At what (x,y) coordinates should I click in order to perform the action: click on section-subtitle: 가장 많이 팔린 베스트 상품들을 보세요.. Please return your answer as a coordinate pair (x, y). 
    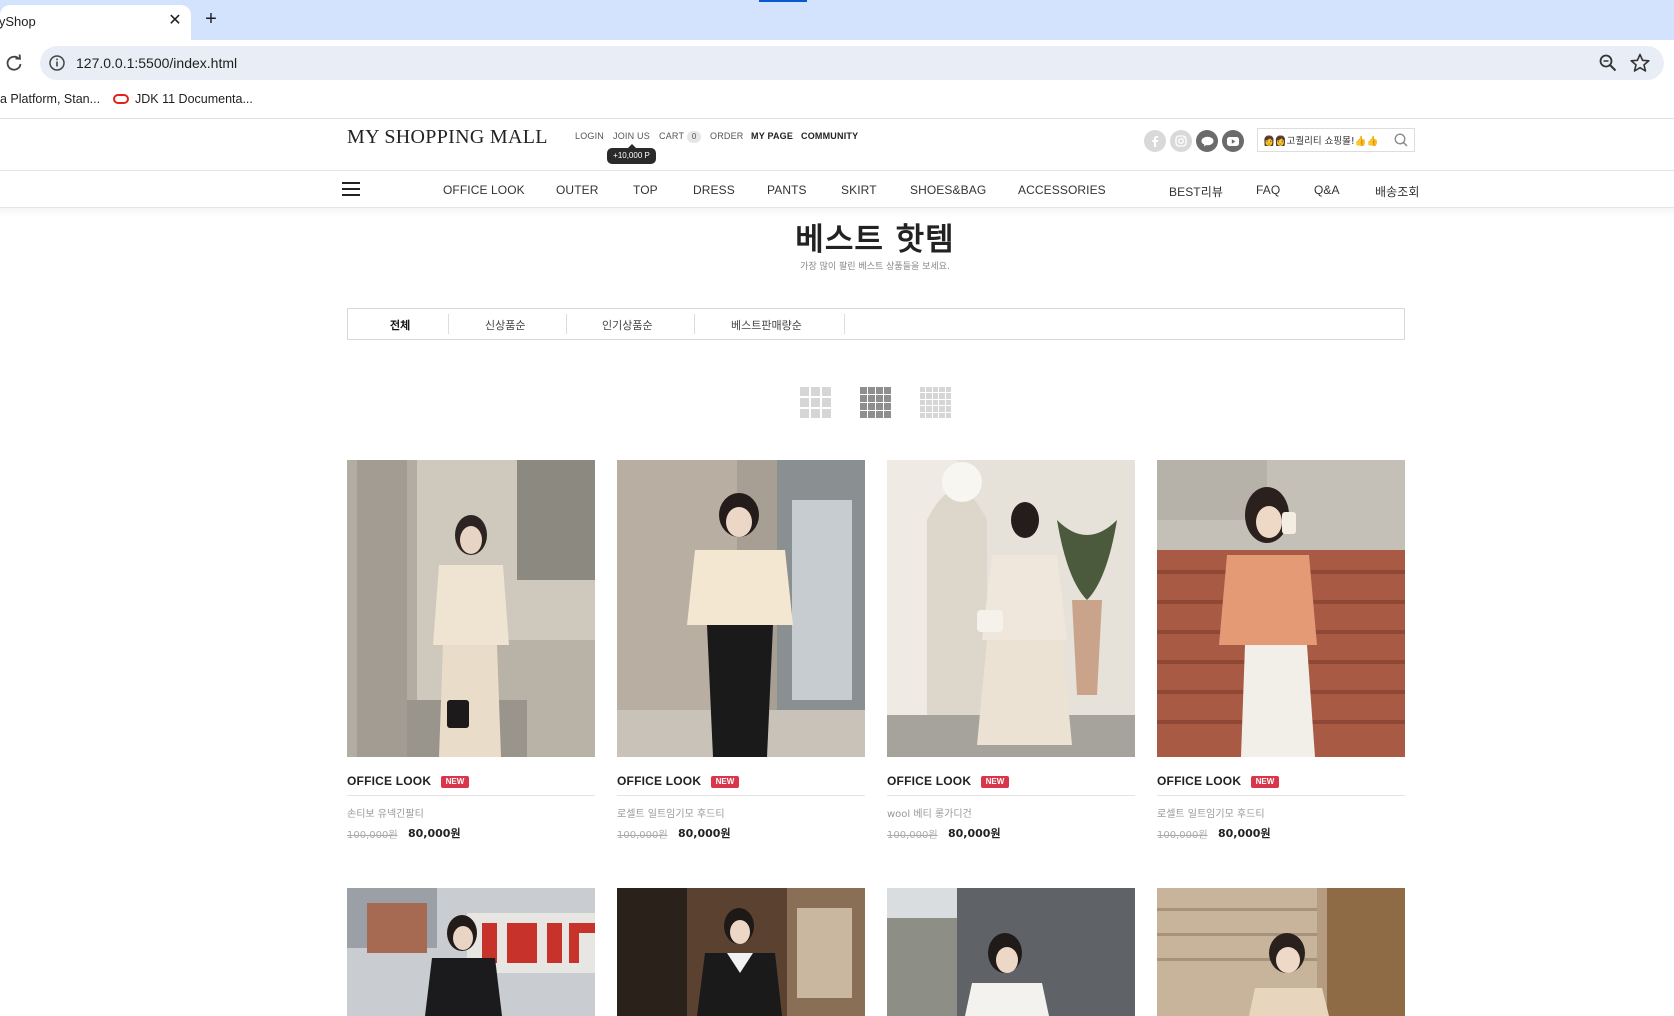
    Looking at the image, I should click on (875, 267).